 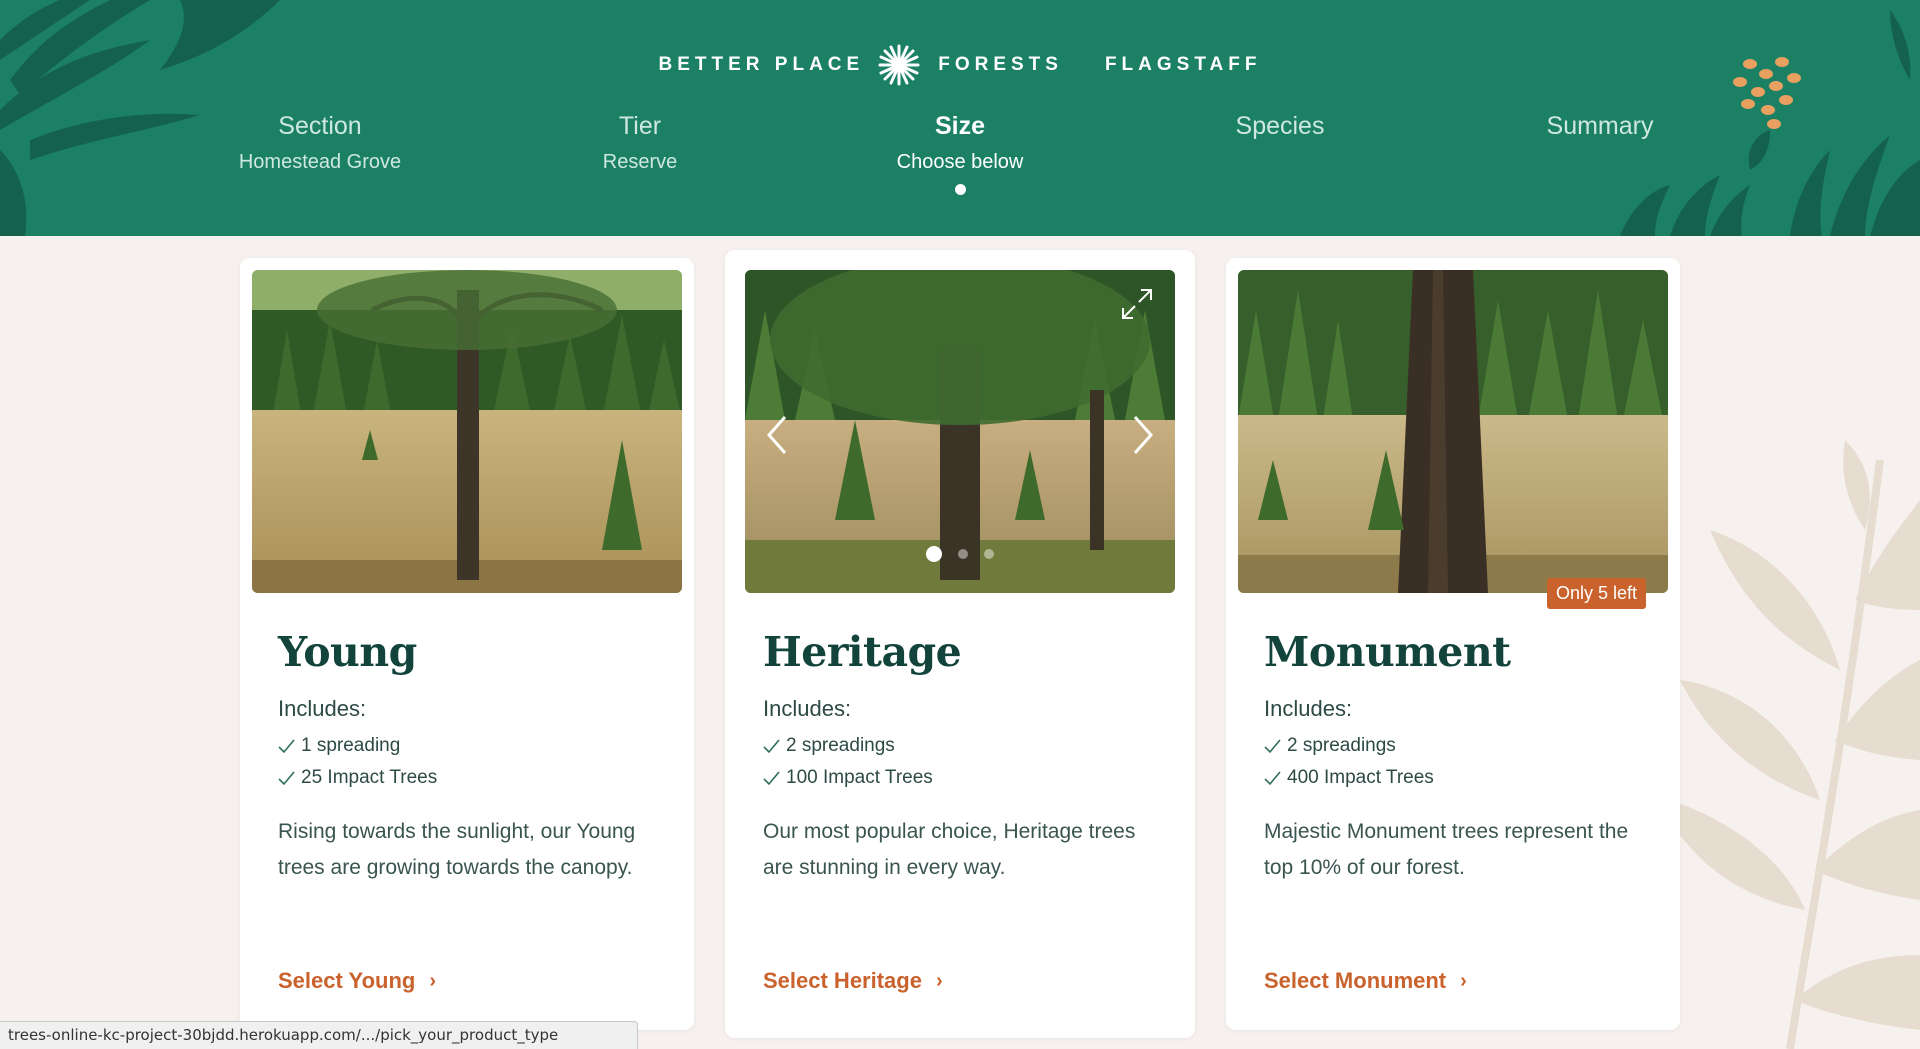 I want to click on carousel-next-button, so click(x=1143, y=435).